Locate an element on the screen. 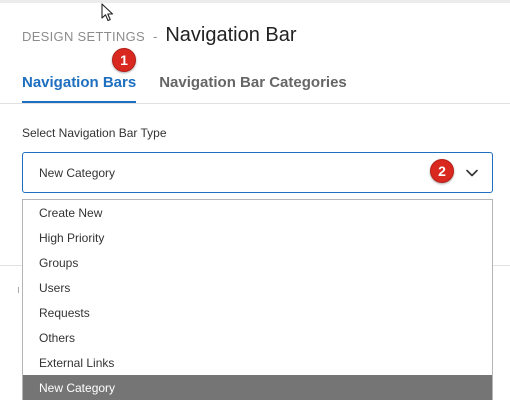 This screenshot has height=414, width=510. dropdown-option-new-category: New Category is located at coordinates (257, 387).